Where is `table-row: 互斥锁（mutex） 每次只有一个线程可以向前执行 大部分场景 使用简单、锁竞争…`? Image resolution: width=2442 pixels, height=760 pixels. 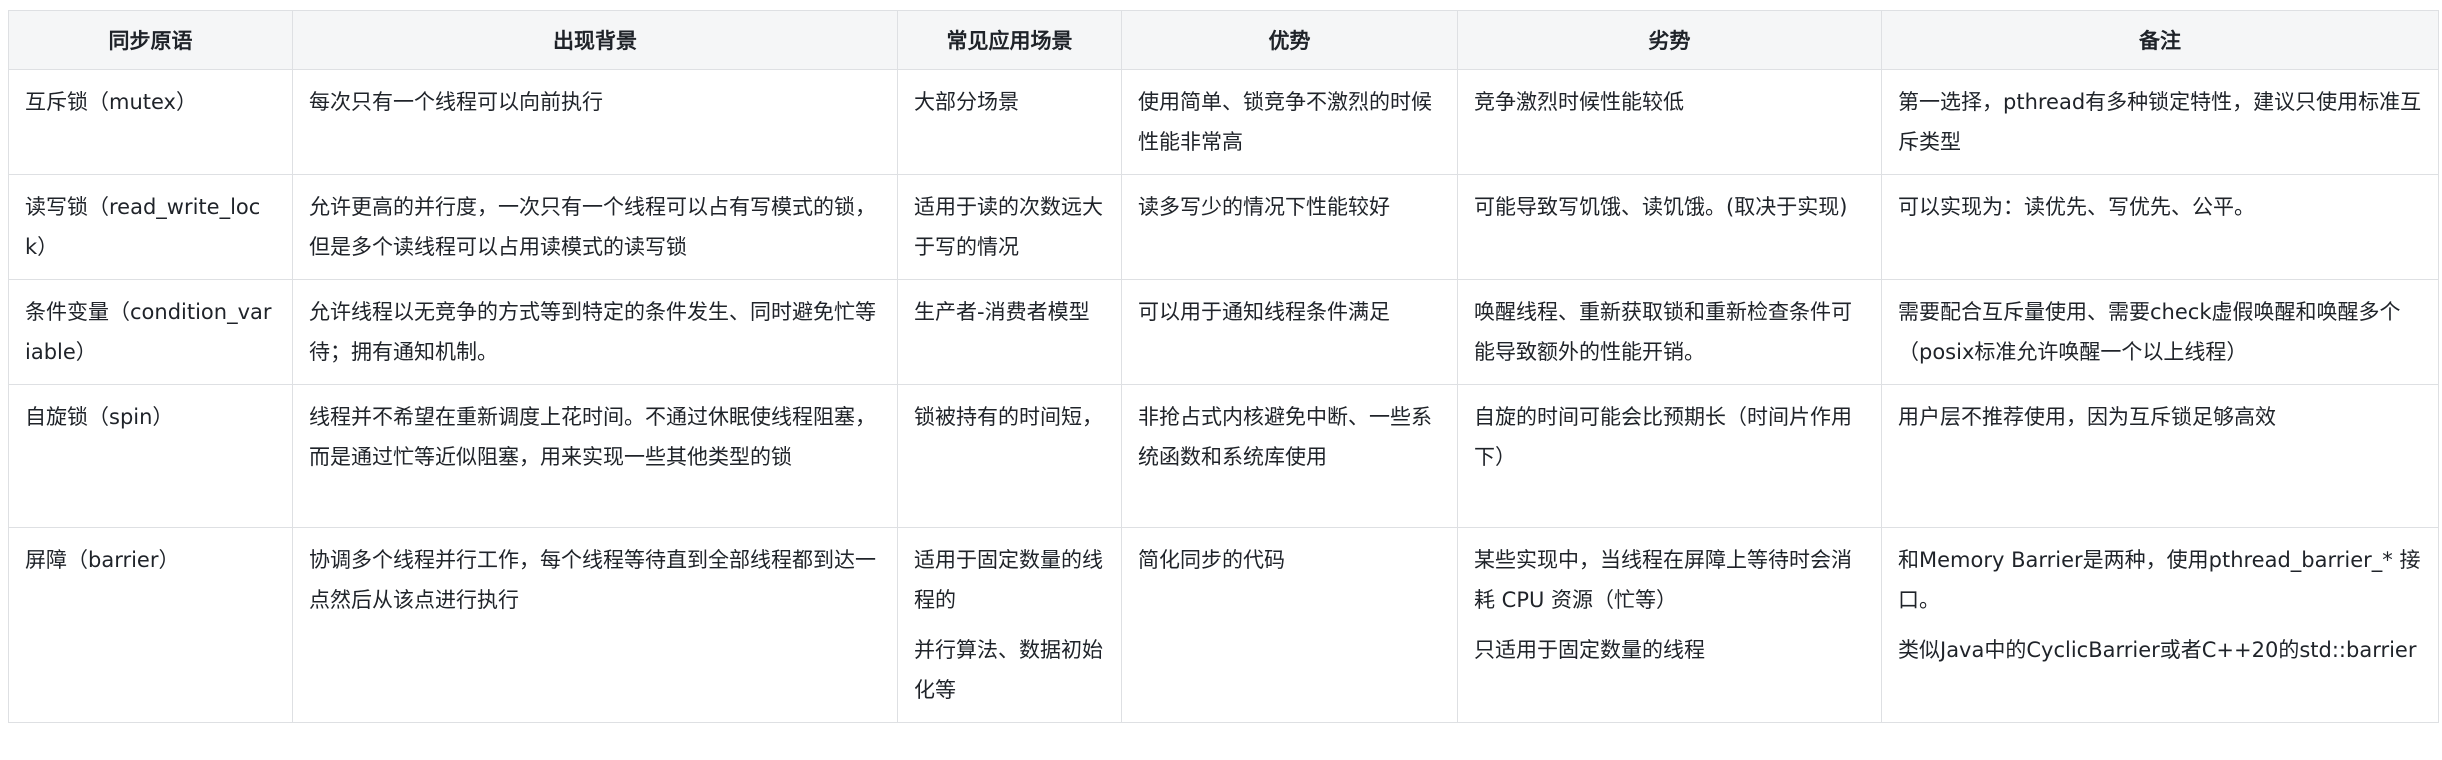
table-row: 互斥锁（mutex） 每次只有一个线程可以向前执行 大部分场景 使用简单、锁竞争… is located at coordinates (1223, 122).